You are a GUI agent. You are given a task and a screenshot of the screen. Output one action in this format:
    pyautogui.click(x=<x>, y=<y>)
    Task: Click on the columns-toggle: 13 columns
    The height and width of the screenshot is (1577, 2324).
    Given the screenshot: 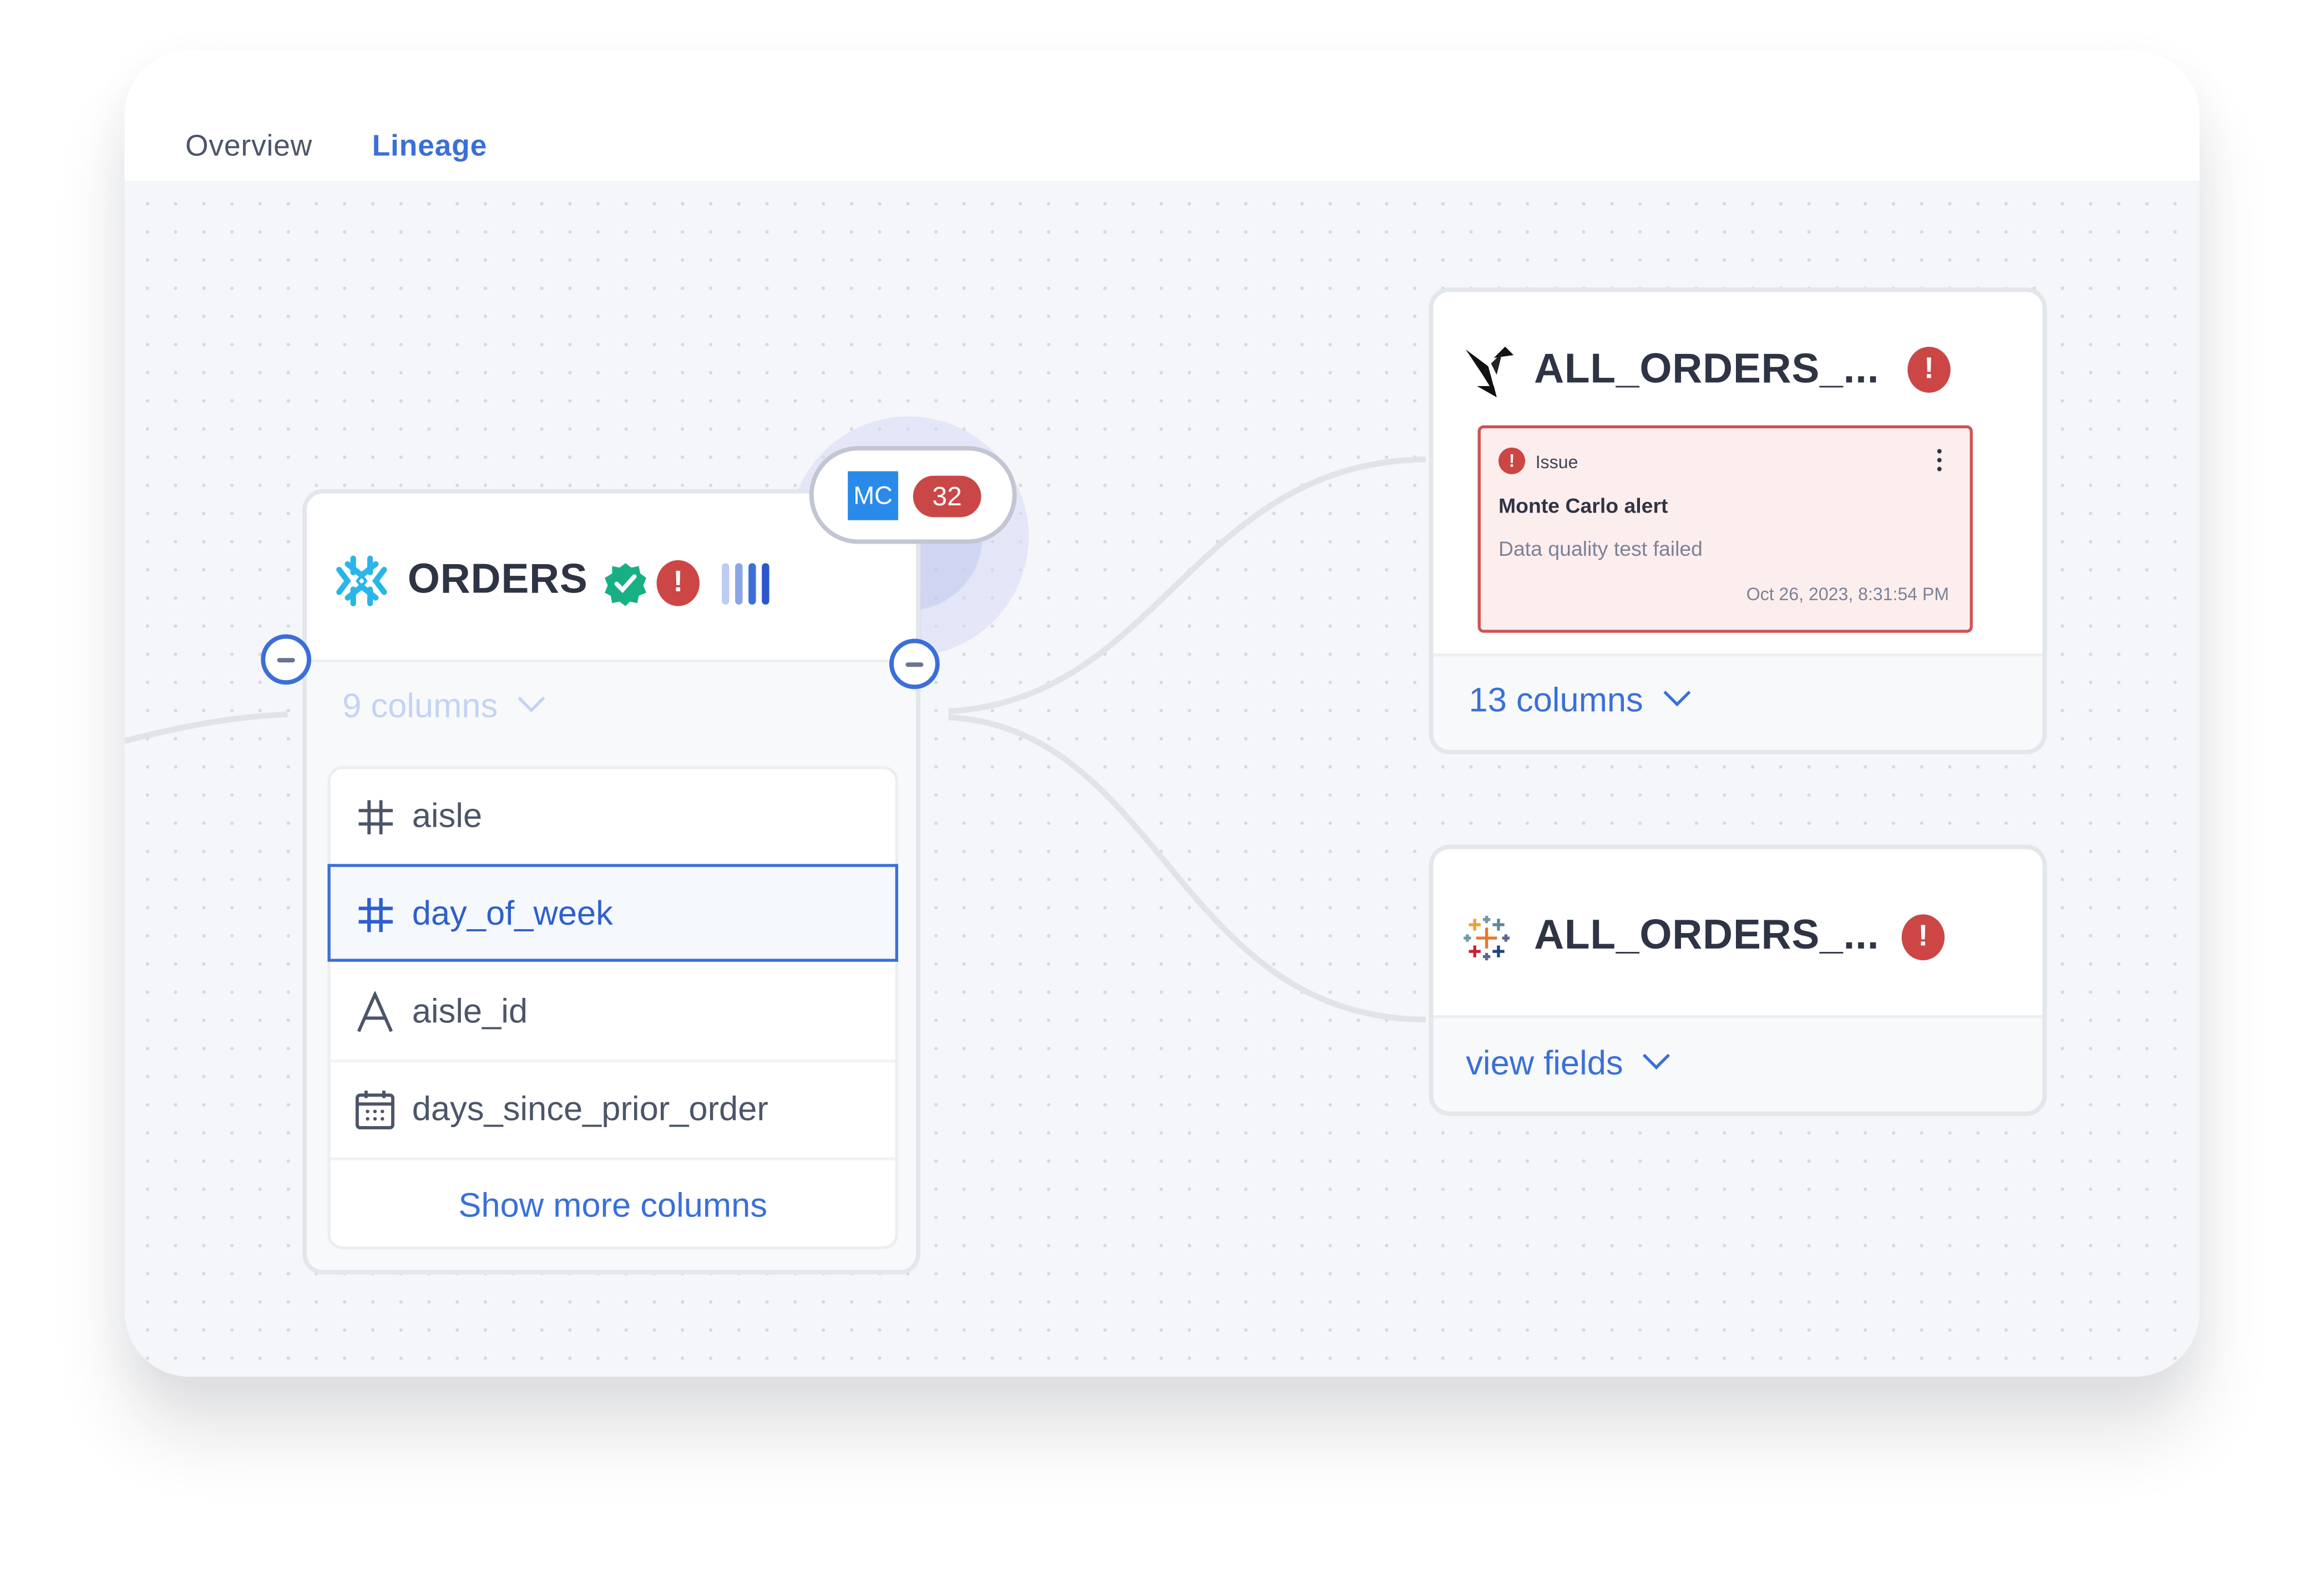 What is the action you would take?
    pyautogui.click(x=1579, y=699)
    